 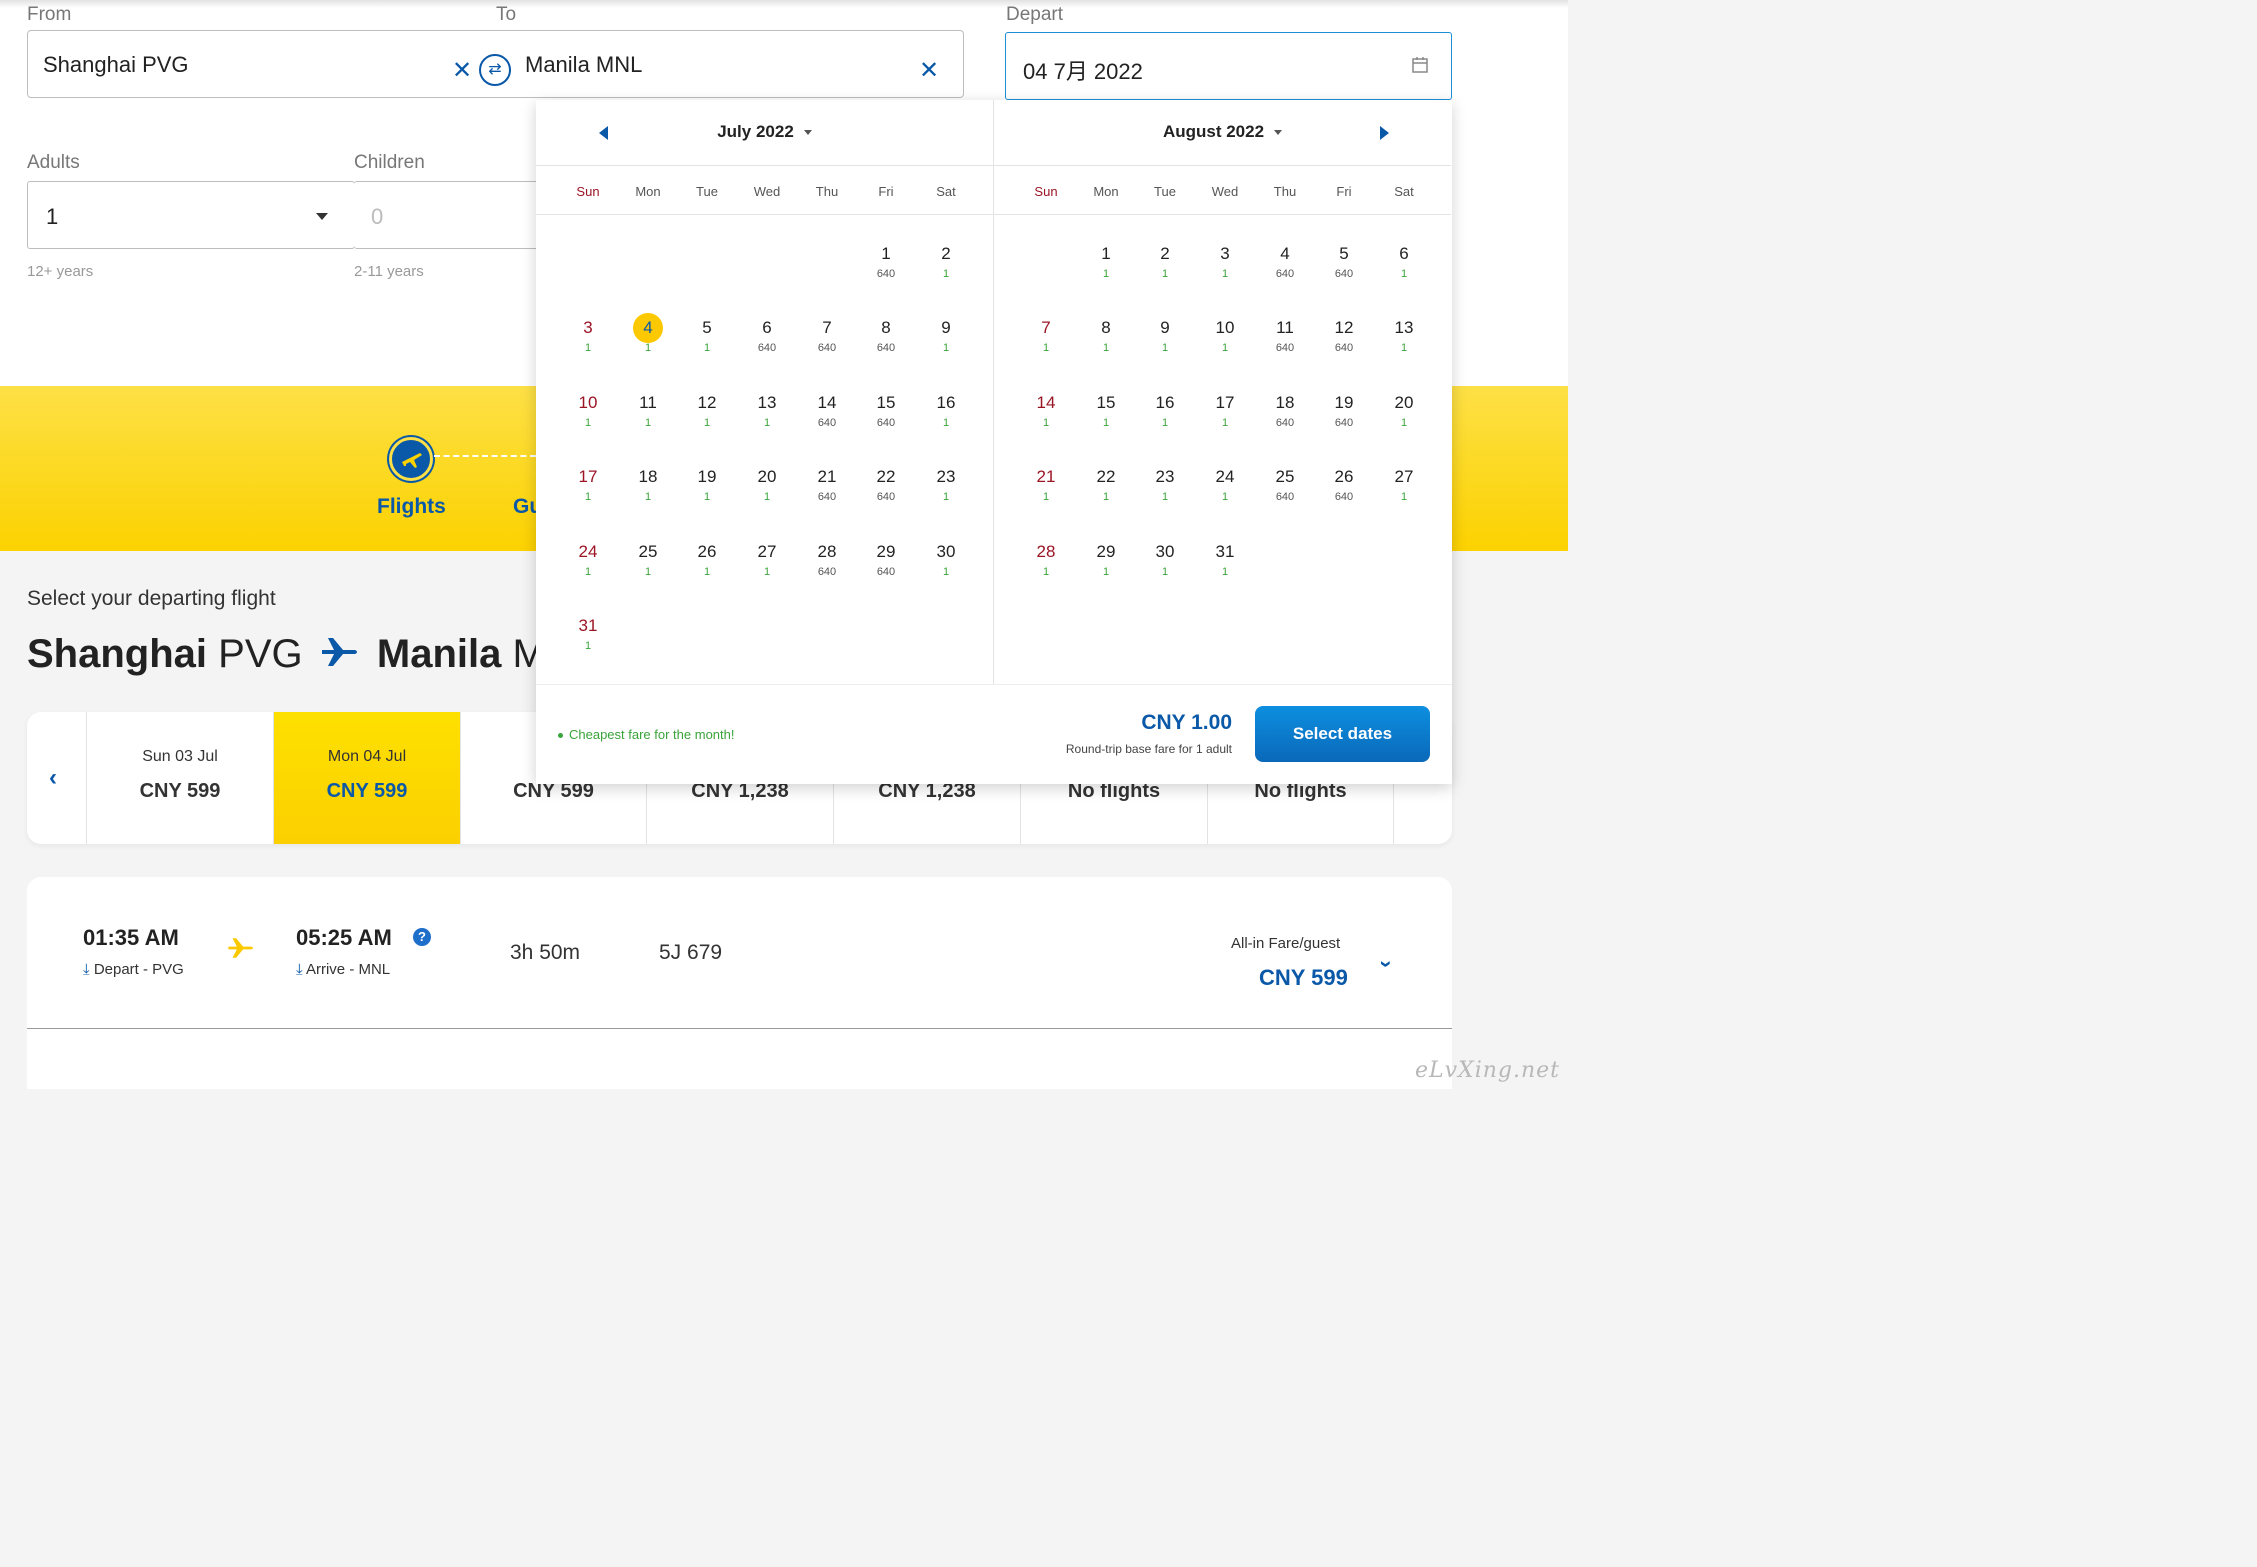 What do you see at coordinates (422, 937) in the screenshot?
I see `help-icon: ?` at bounding box center [422, 937].